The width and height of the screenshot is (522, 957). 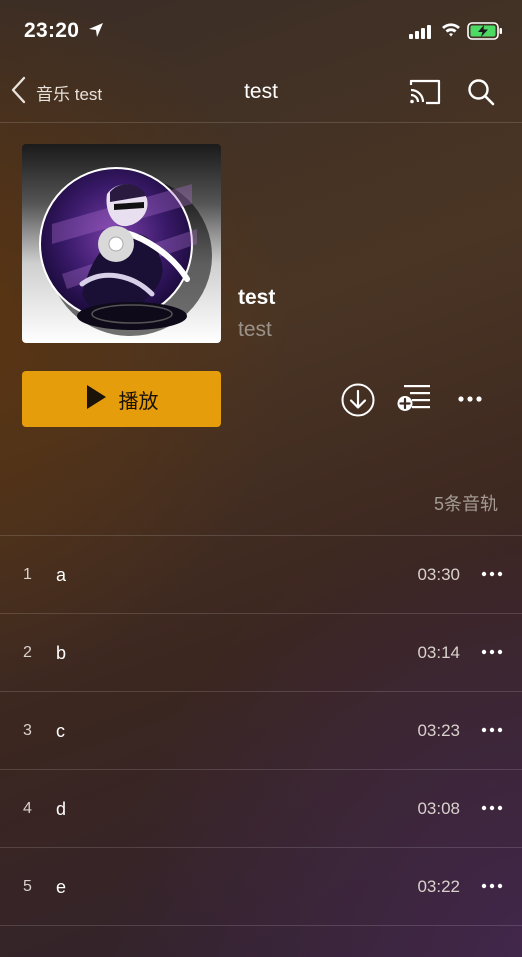 I want to click on status-time: 23:20, so click(x=52, y=30).